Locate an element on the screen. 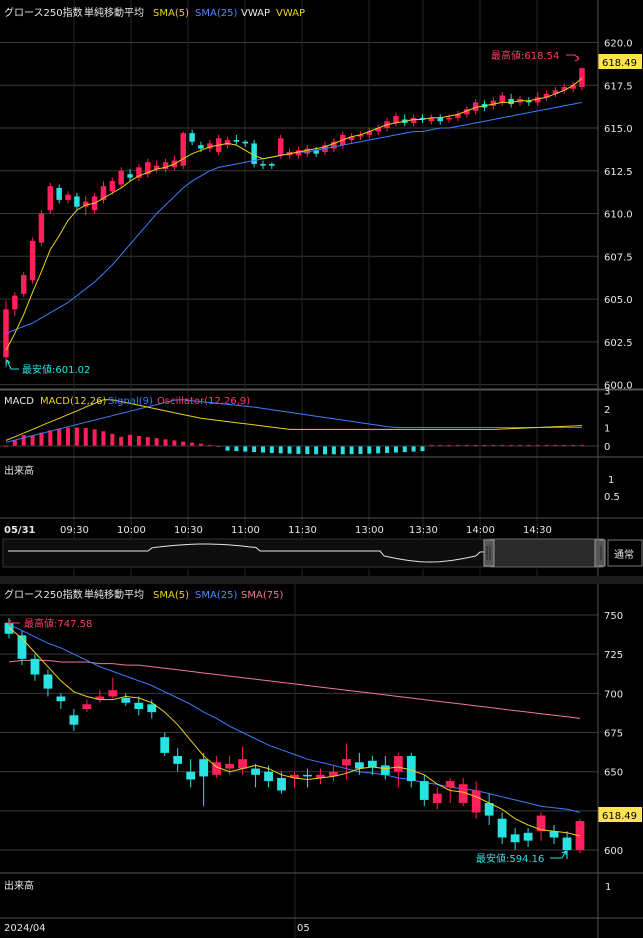  bottom-volume-label: 出来高 is located at coordinates (19, 885).